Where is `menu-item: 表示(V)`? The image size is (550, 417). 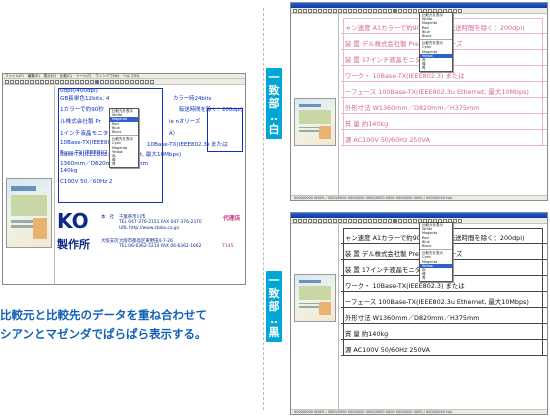
menu-item: 表示(V) is located at coordinates (50, 76).